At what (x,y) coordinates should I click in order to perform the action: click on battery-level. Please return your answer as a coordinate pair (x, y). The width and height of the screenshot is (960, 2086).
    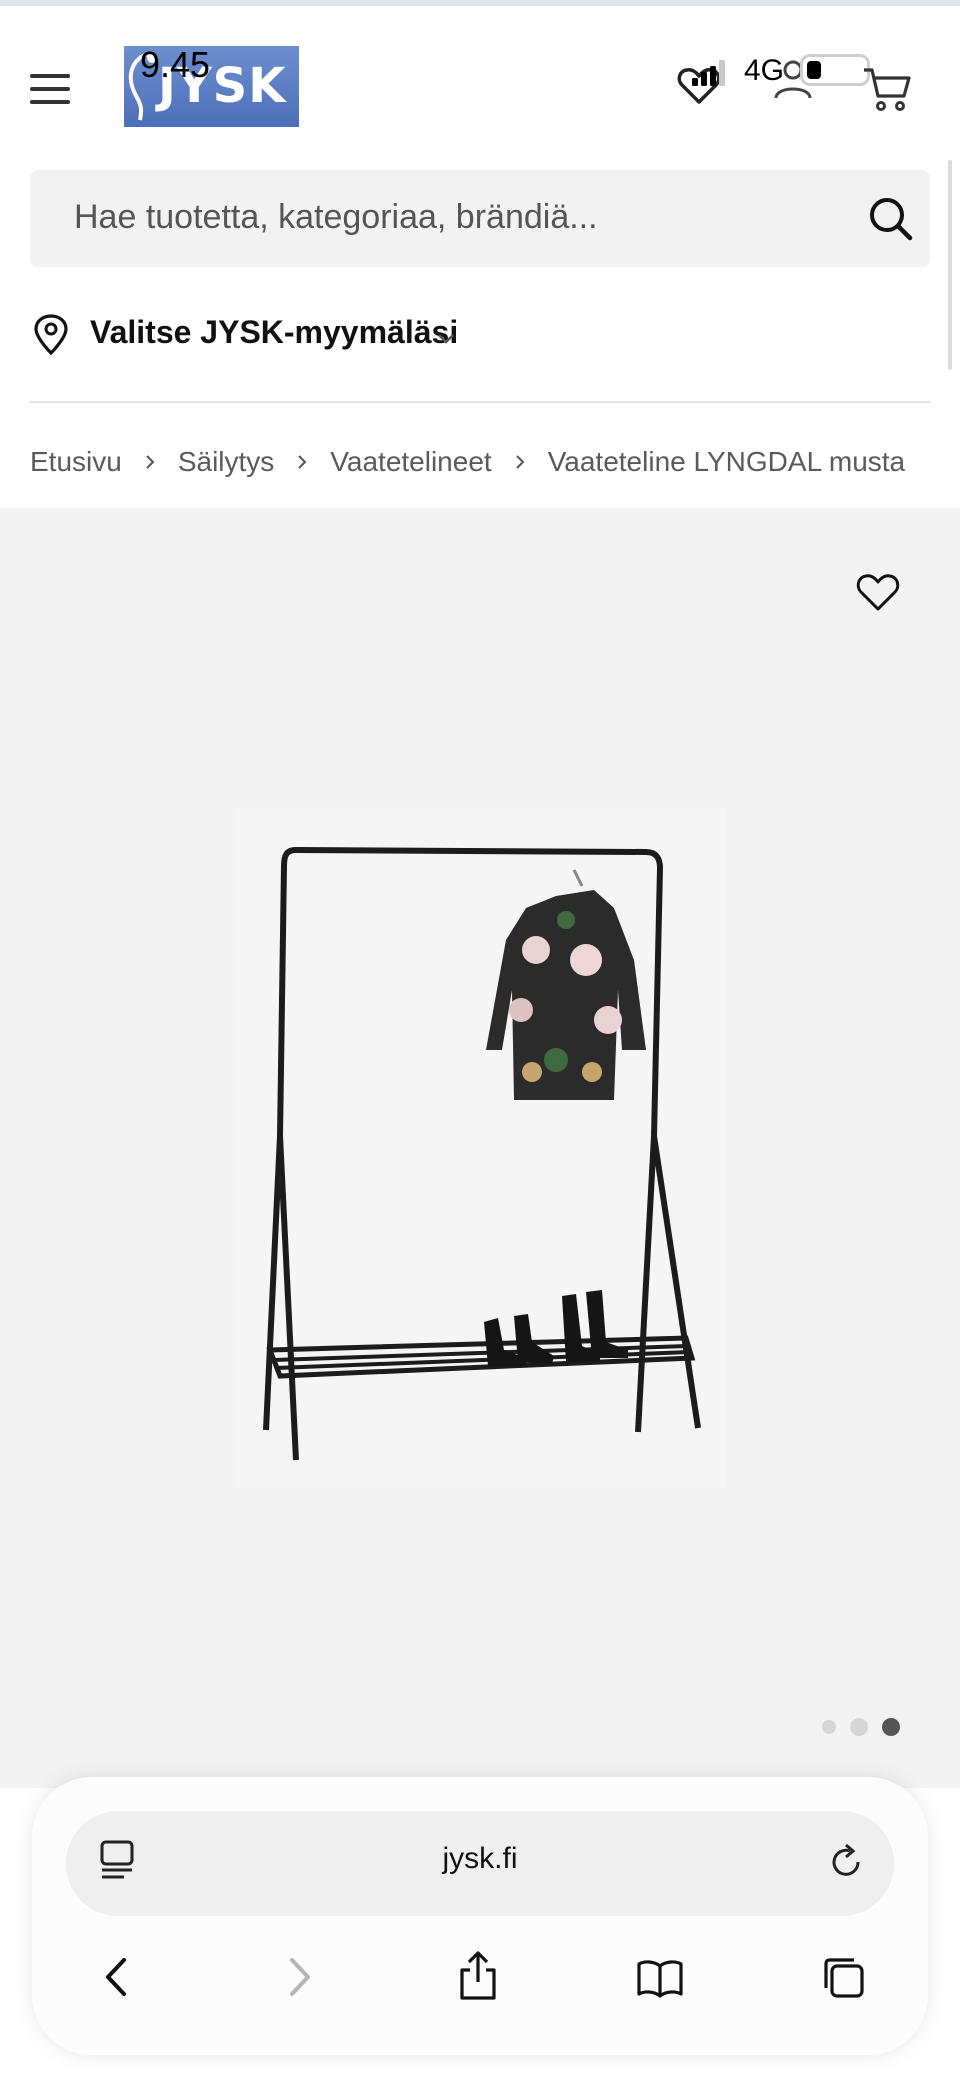
    Looking at the image, I should click on (814, 70).